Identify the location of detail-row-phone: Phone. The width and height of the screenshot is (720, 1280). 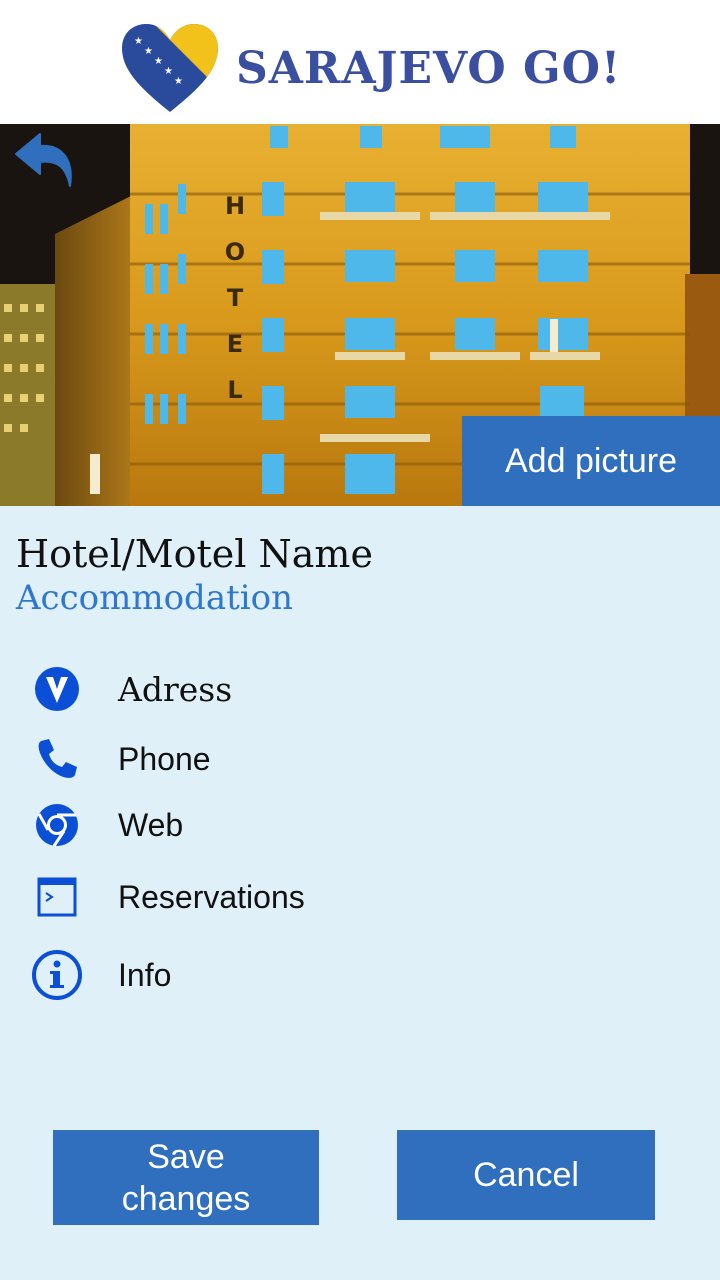
(360, 759).